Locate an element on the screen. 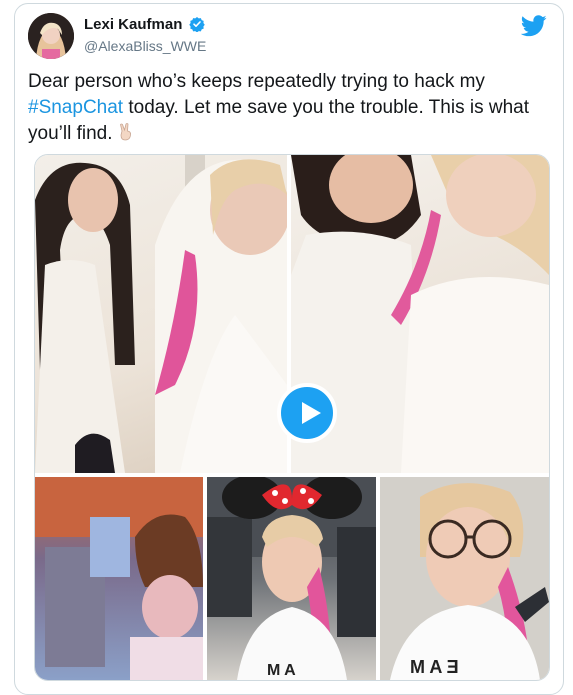 This screenshot has height=695, width=573. twitter-bird-icon is located at coordinates (534, 26).